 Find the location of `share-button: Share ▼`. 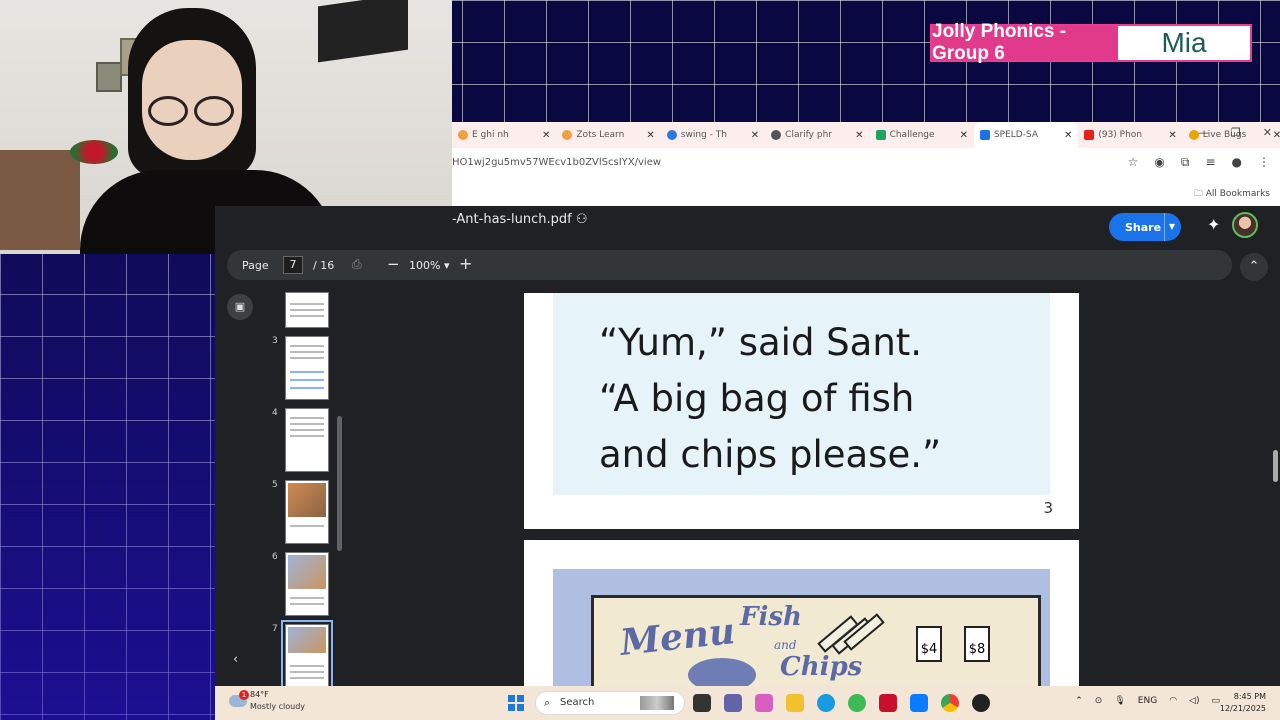

share-button: Share ▼ is located at coordinates (1145, 227).